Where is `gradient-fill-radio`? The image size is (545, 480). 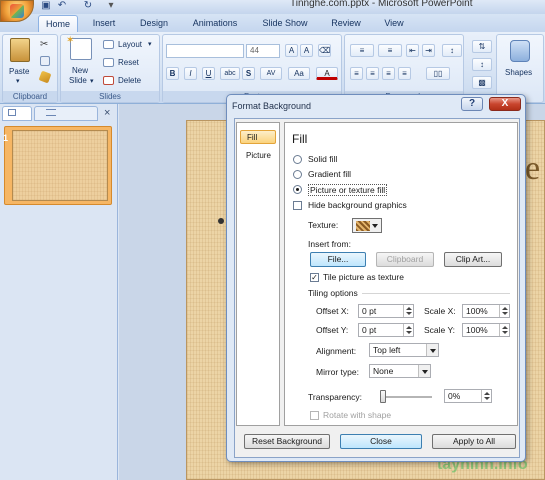
gradient-fill-radio is located at coordinates (297, 174).